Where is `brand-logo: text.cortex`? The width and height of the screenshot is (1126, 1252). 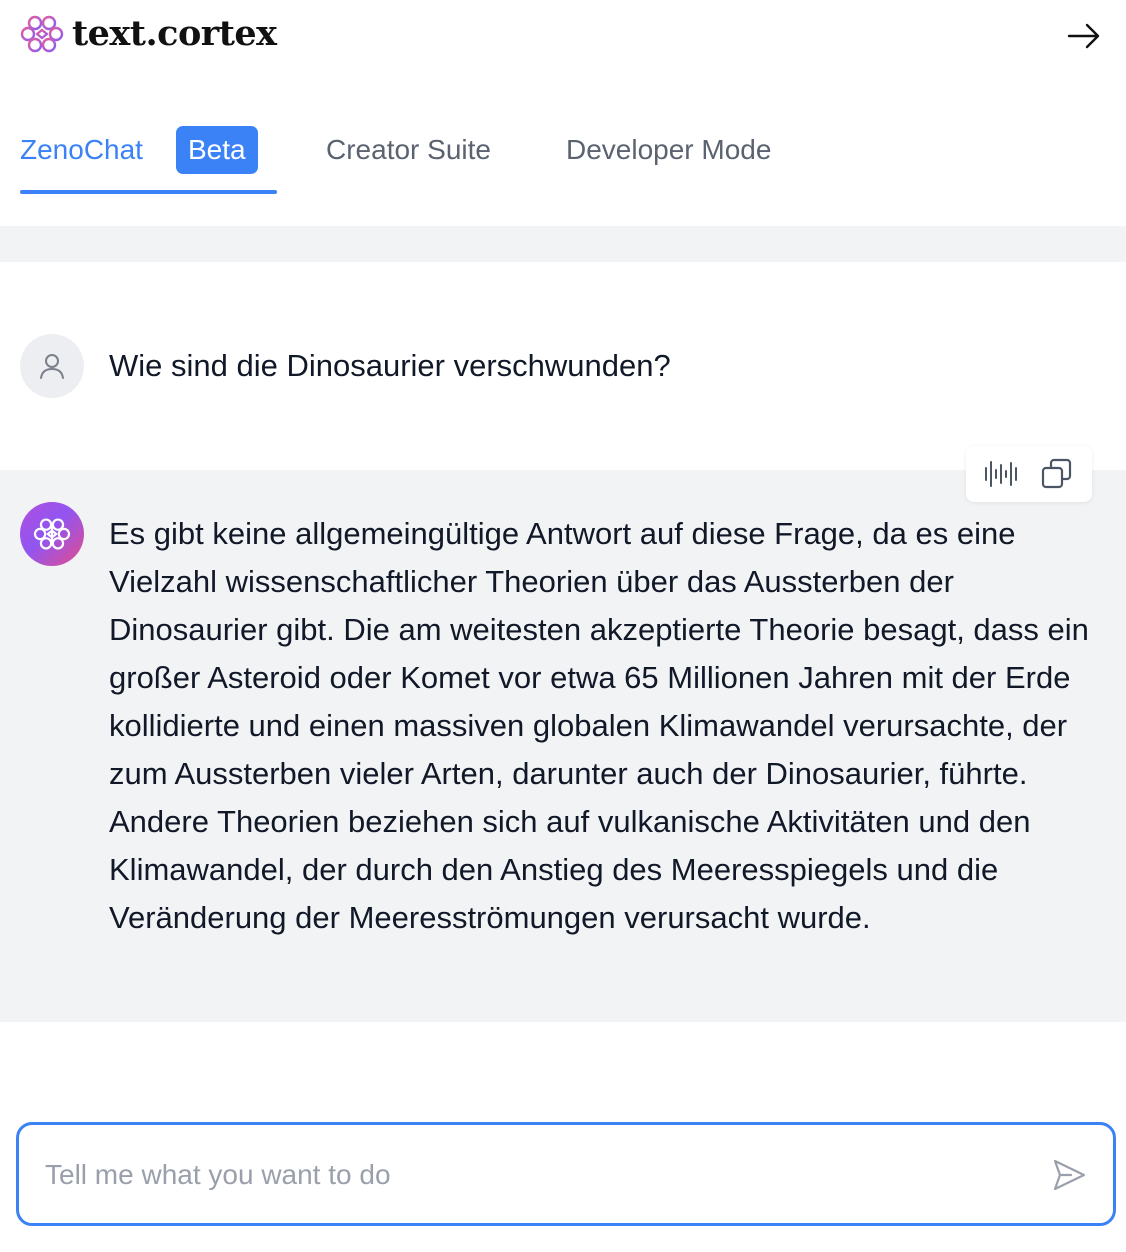 brand-logo: text.cortex is located at coordinates (148, 34).